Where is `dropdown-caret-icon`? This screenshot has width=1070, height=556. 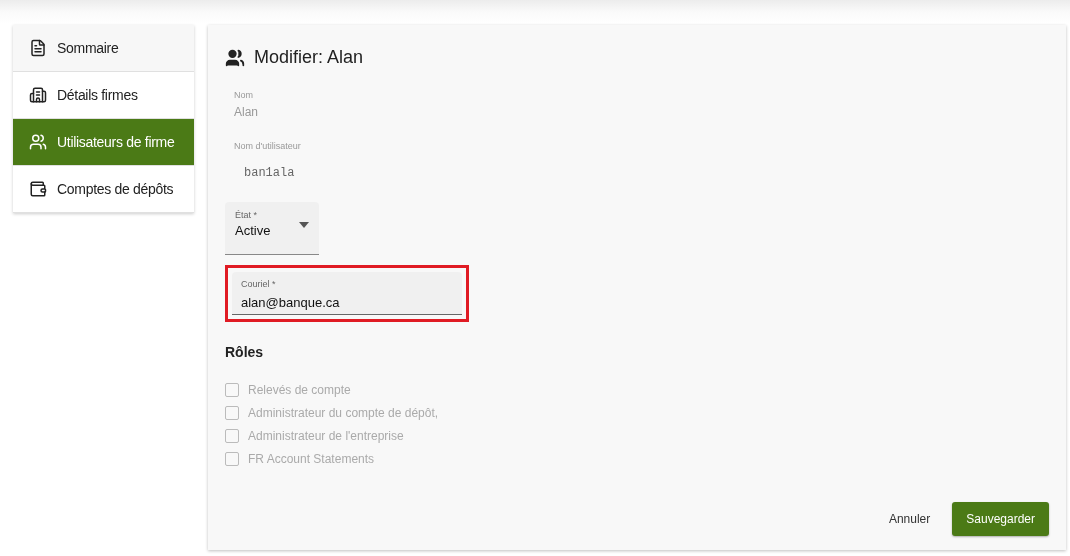
dropdown-caret-icon is located at coordinates (304, 225).